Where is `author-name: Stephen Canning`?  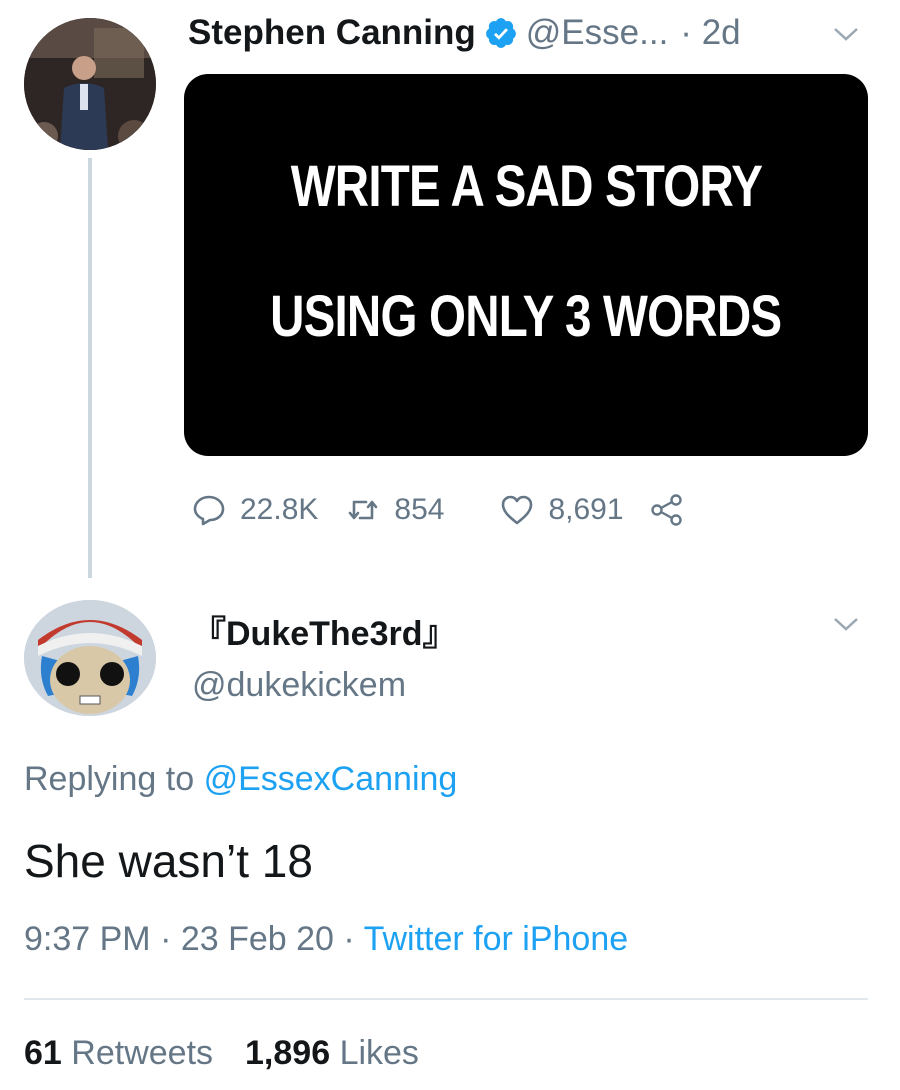
author-name: Stephen Canning is located at coordinates (332, 33).